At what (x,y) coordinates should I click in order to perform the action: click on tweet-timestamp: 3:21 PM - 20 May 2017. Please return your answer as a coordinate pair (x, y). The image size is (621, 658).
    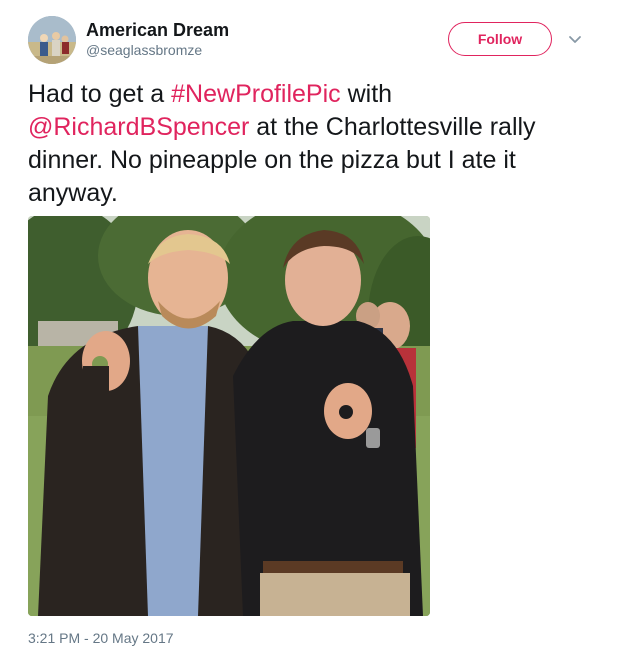
    Looking at the image, I should click on (101, 638).